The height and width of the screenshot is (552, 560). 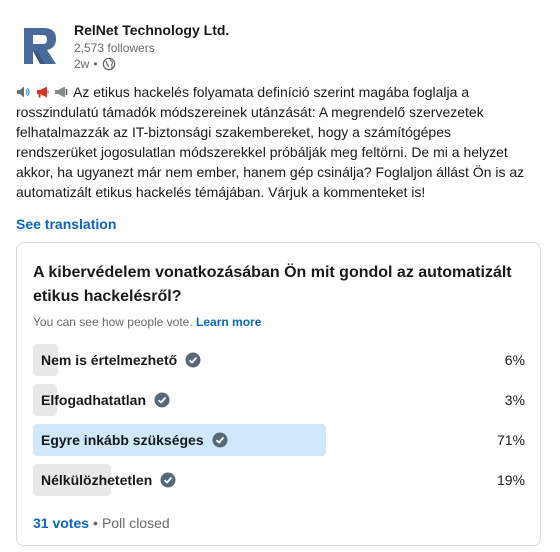 What do you see at coordinates (514, 360) in the screenshot?
I see `poll-option-percent: 6%` at bounding box center [514, 360].